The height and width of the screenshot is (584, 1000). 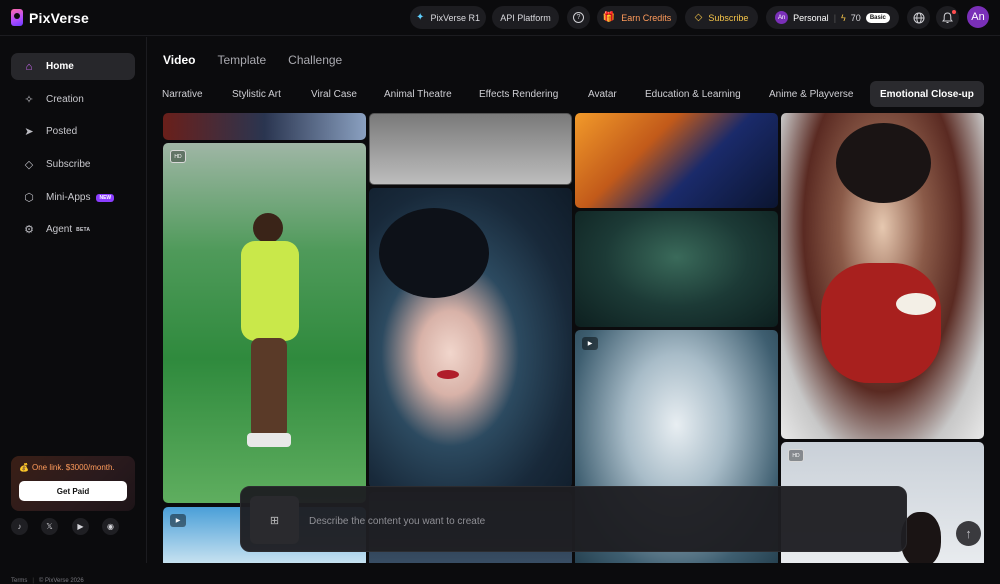 I want to click on language-button, so click(x=918, y=17).